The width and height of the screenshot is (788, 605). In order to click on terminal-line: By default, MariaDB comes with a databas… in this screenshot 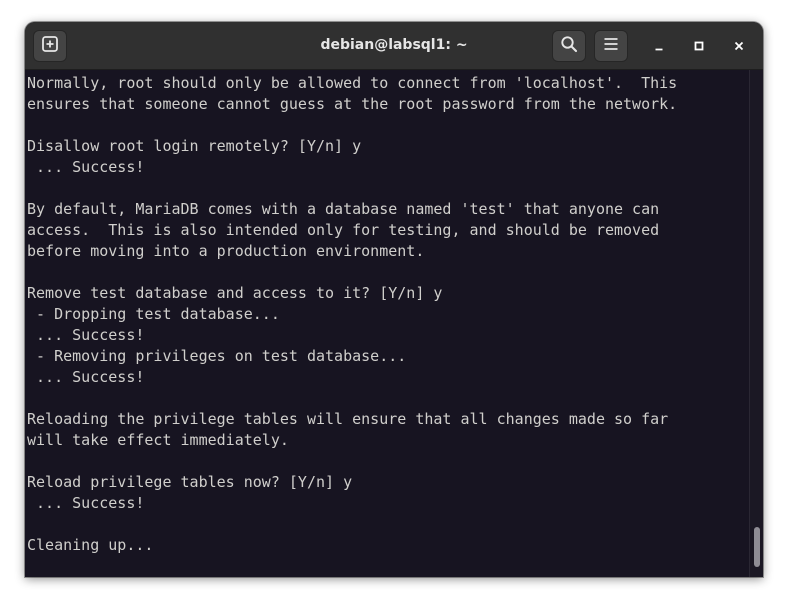, I will do `click(343, 209)`.